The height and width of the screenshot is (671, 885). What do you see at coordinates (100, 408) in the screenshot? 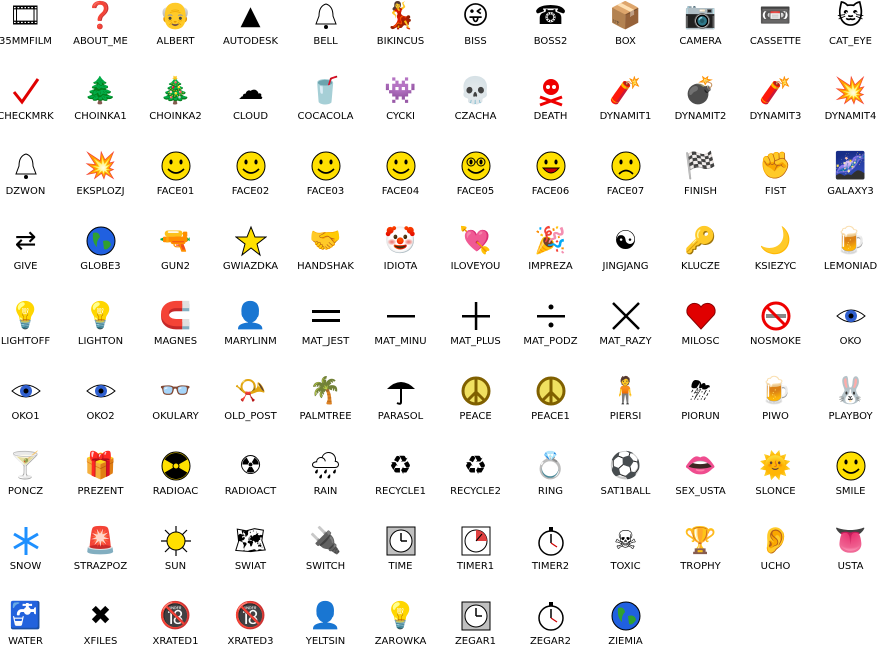
I see `desktop-icon-oko2: OKO2` at bounding box center [100, 408].